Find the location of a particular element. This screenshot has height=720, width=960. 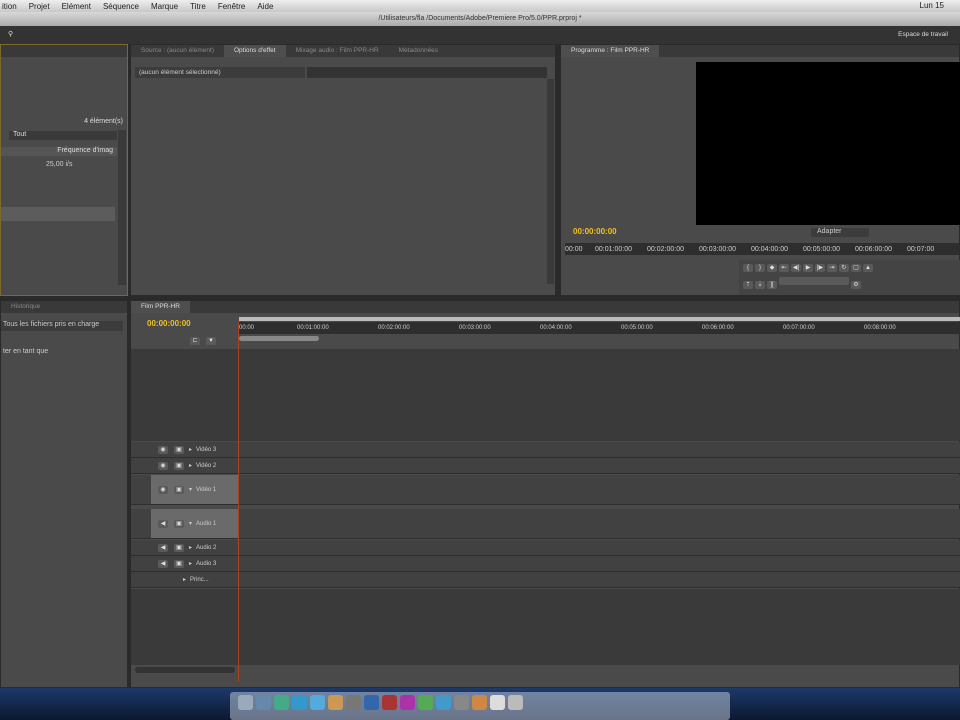

tab-audio-mixer: Mixage audio : Film PPR-HR is located at coordinates (337, 51).